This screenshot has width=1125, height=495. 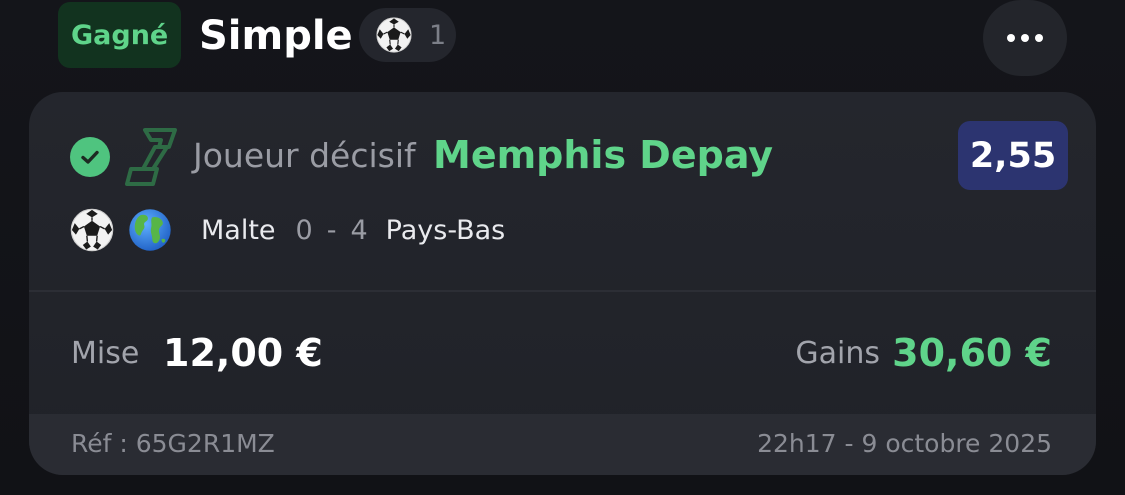 I want to click on more-options-button, so click(x=1025, y=38).